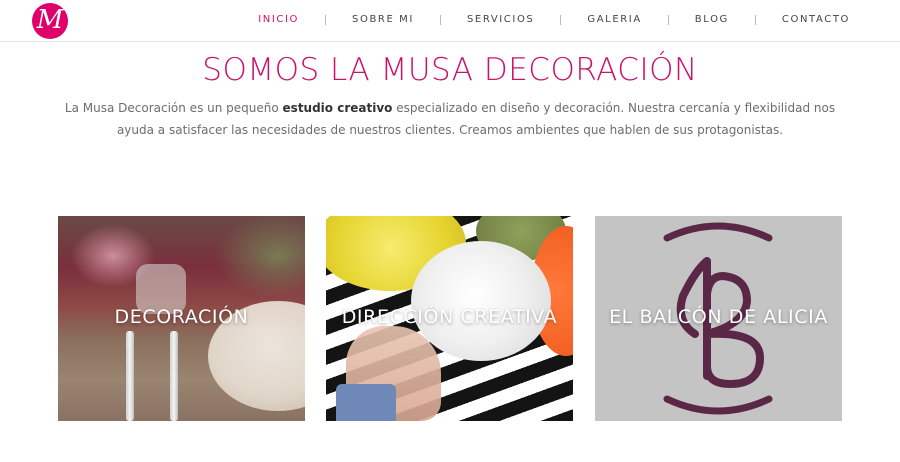 This screenshot has width=900, height=462. Describe the element at coordinates (337, 108) in the screenshot. I see `intro-text-highlight: estudio creativo` at that location.